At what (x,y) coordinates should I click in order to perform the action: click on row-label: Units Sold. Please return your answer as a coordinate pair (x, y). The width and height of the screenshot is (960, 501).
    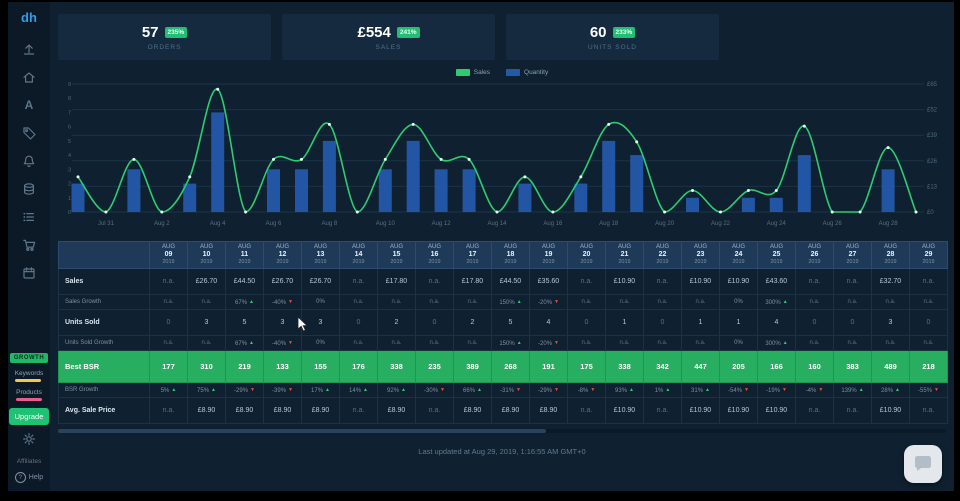
    Looking at the image, I should click on (104, 322).